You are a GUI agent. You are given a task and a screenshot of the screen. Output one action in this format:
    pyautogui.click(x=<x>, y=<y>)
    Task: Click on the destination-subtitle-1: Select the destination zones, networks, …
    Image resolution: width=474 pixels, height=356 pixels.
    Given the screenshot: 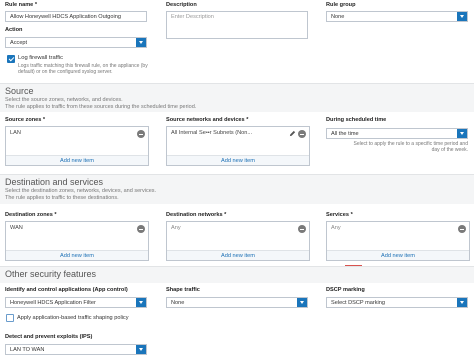 What is the action you would take?
    pyautogui.click(x=81, y=191)
    